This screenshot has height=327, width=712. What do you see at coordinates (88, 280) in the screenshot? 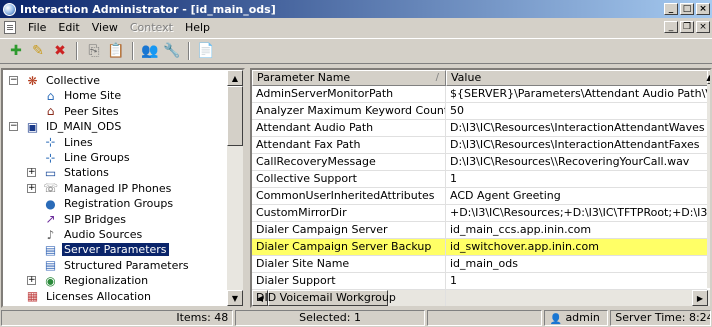
I see `tree-item-regionalization: + ◉ Regionalization` at bounding box center [88, 280].